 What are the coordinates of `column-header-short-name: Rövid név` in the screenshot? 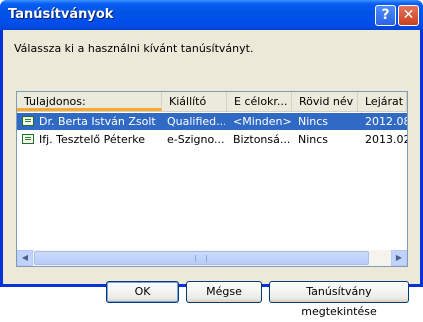 It's located at (325, 101).